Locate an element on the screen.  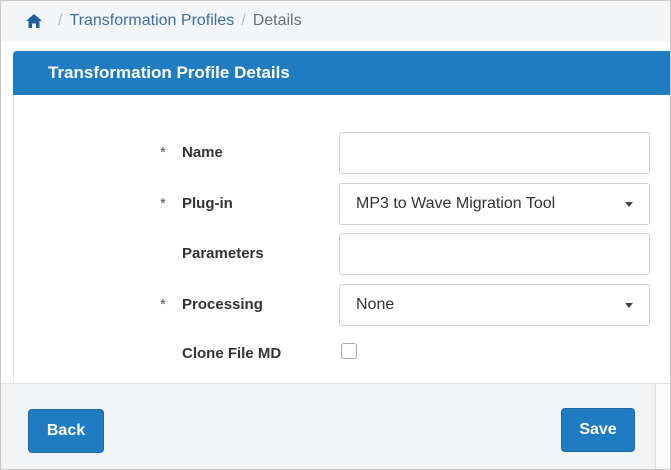
clone-file-md-label: Clone File MD is located at coordinates (232, 353).